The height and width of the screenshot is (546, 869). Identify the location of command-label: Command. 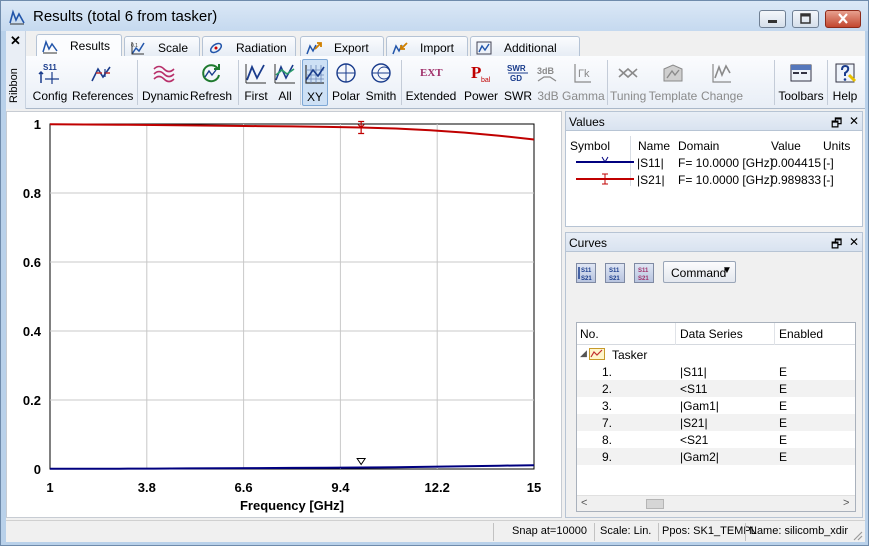
(699, 273).